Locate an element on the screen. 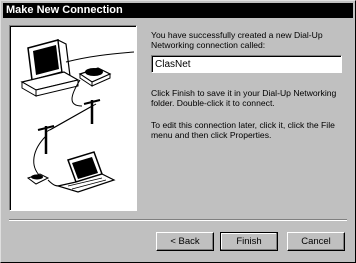 The height and width of the screenshot is (263, 356). modem-icon is located at coordinates (95, 77).